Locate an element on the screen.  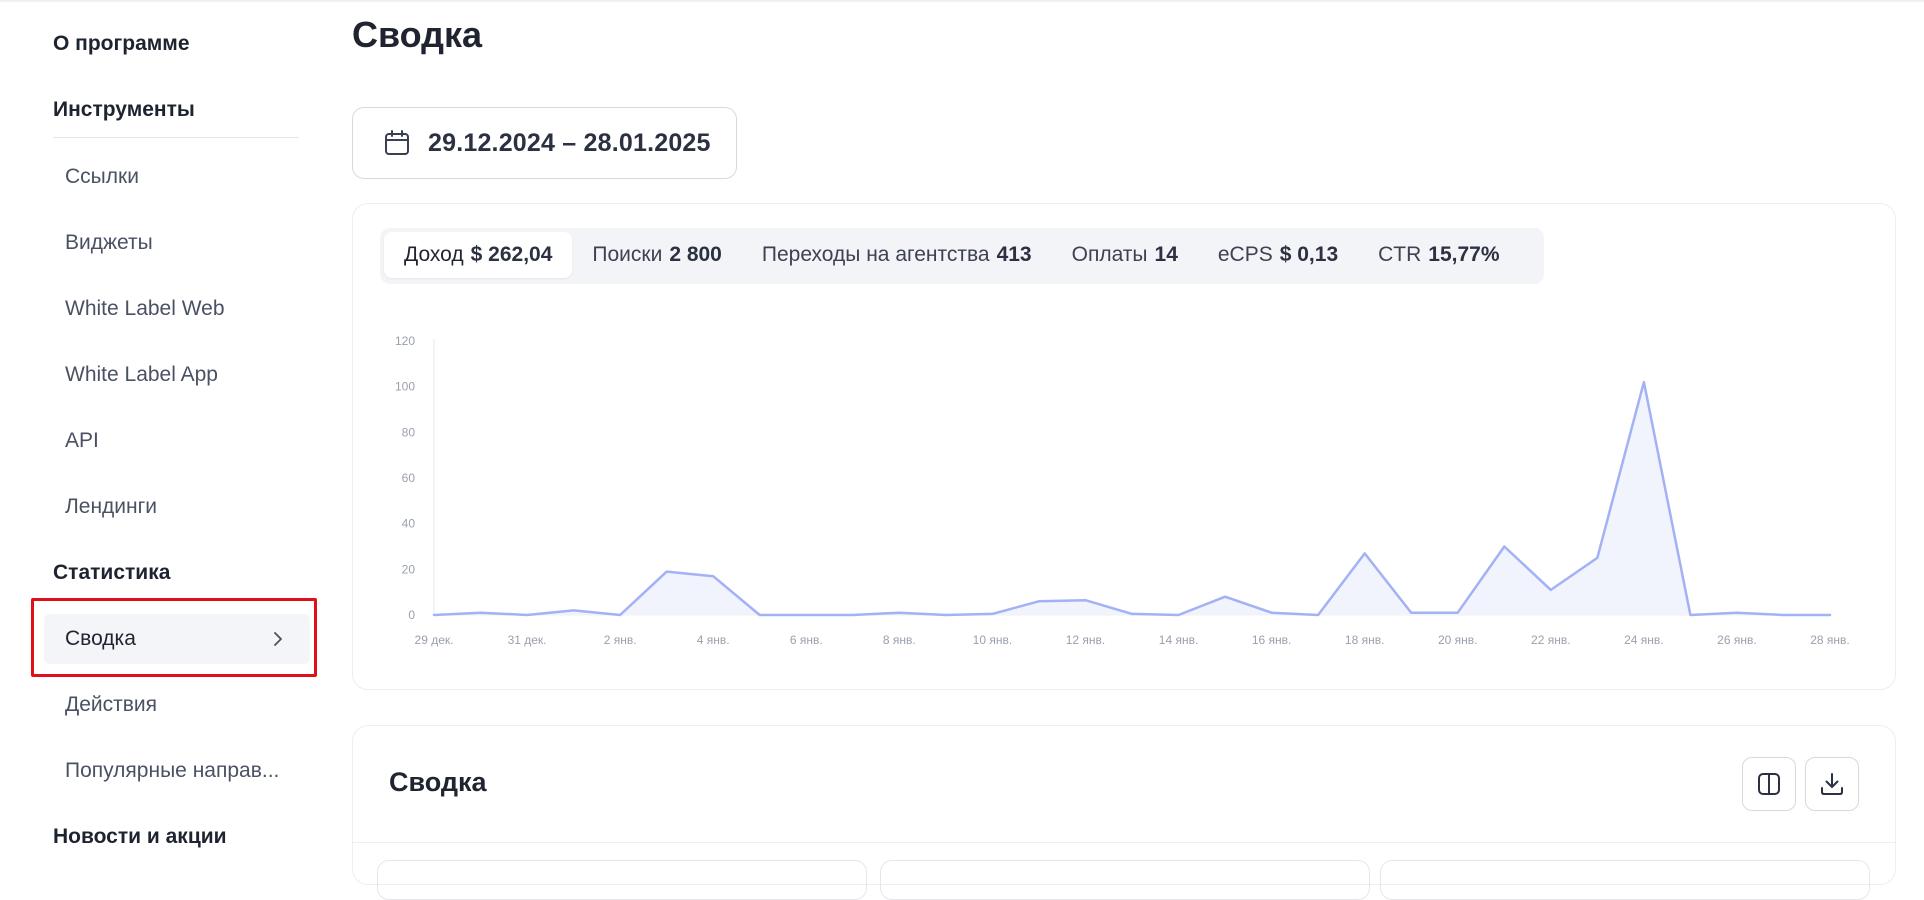
x-tick-label: 31 дек. is located at coordinates (527, 640).